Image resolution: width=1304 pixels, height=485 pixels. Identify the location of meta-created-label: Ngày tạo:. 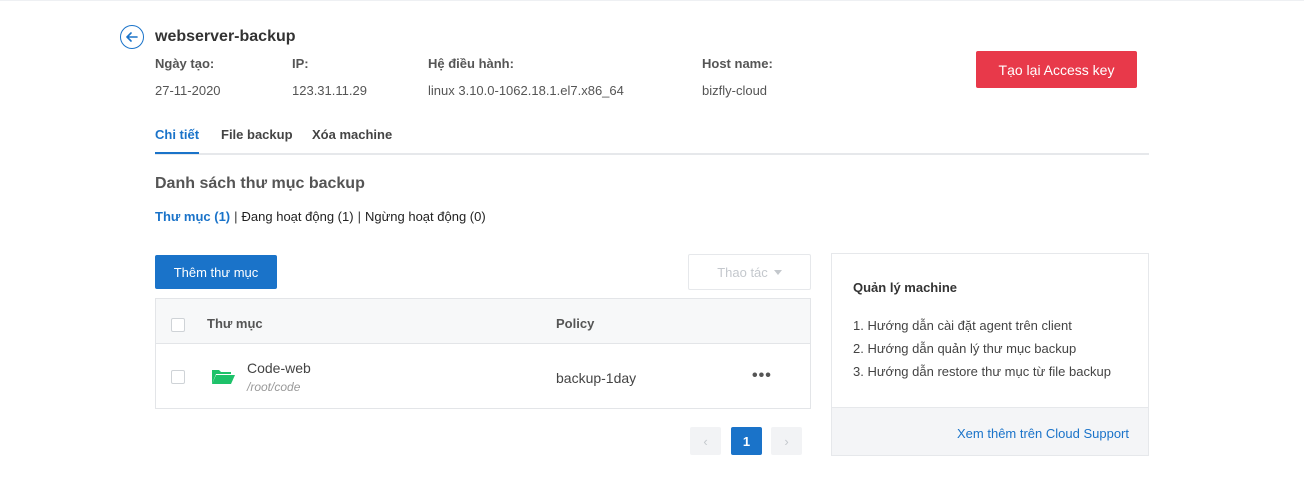
(185, 63).